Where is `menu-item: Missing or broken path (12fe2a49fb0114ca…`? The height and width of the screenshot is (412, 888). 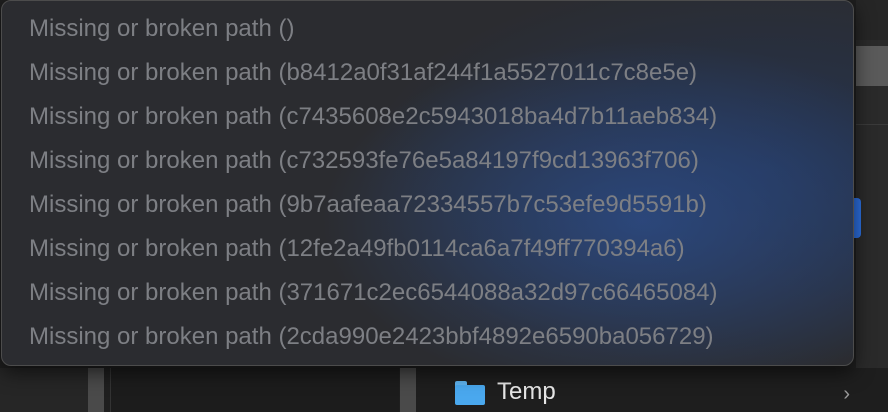
menu-item: Missing or broken path (12fe2a49fb0114ca… is located at coordinates (427, 249).